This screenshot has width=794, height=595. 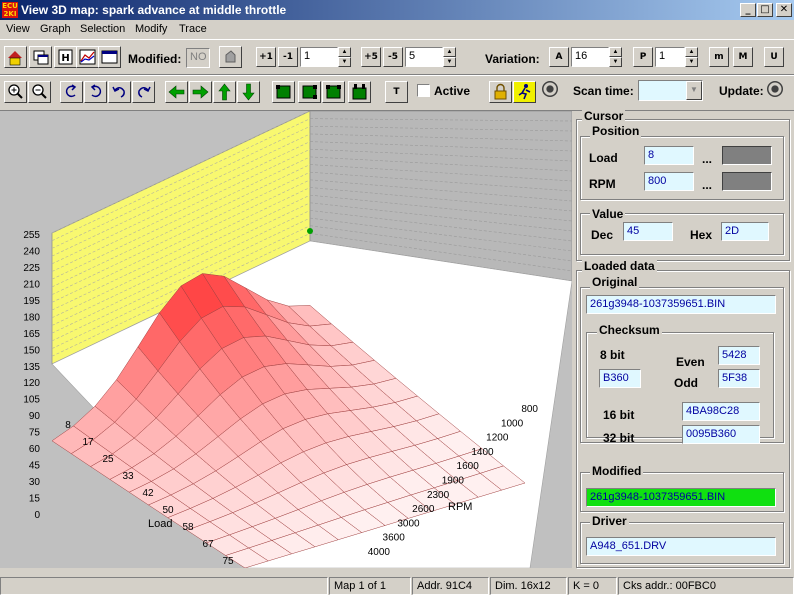 I want to click on select-row-icon, so click(x=309, y=92).